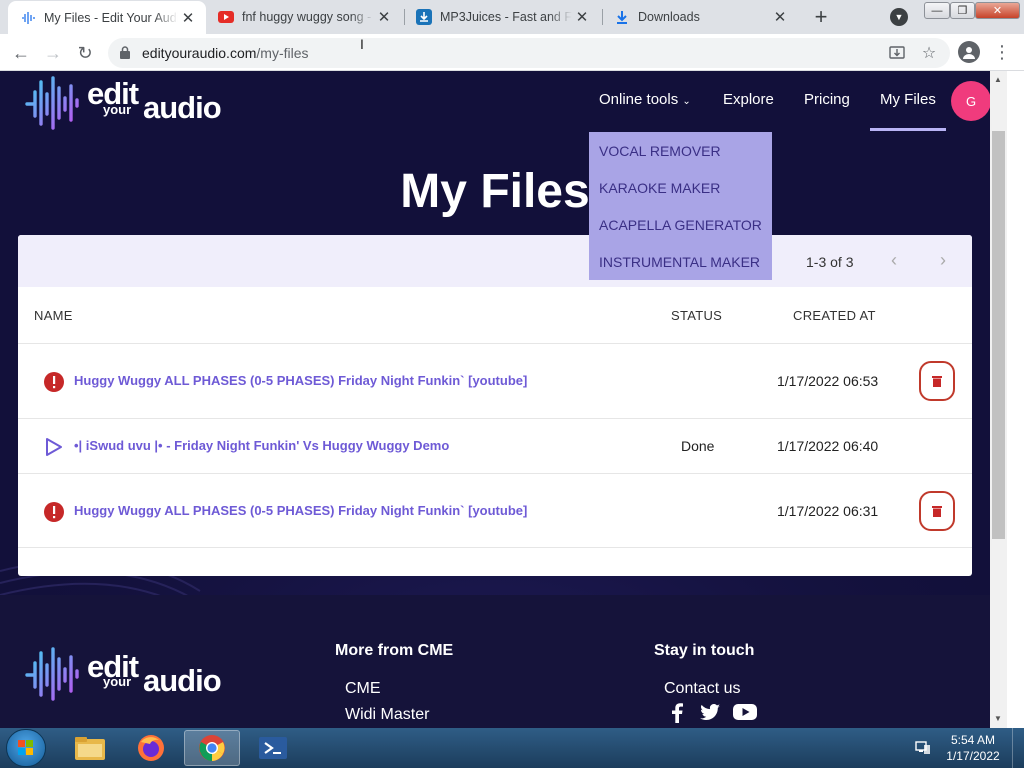 This screenshot has height=768, width=1024. I want to click on back-arrow-icon: ←, so click(21, 53).